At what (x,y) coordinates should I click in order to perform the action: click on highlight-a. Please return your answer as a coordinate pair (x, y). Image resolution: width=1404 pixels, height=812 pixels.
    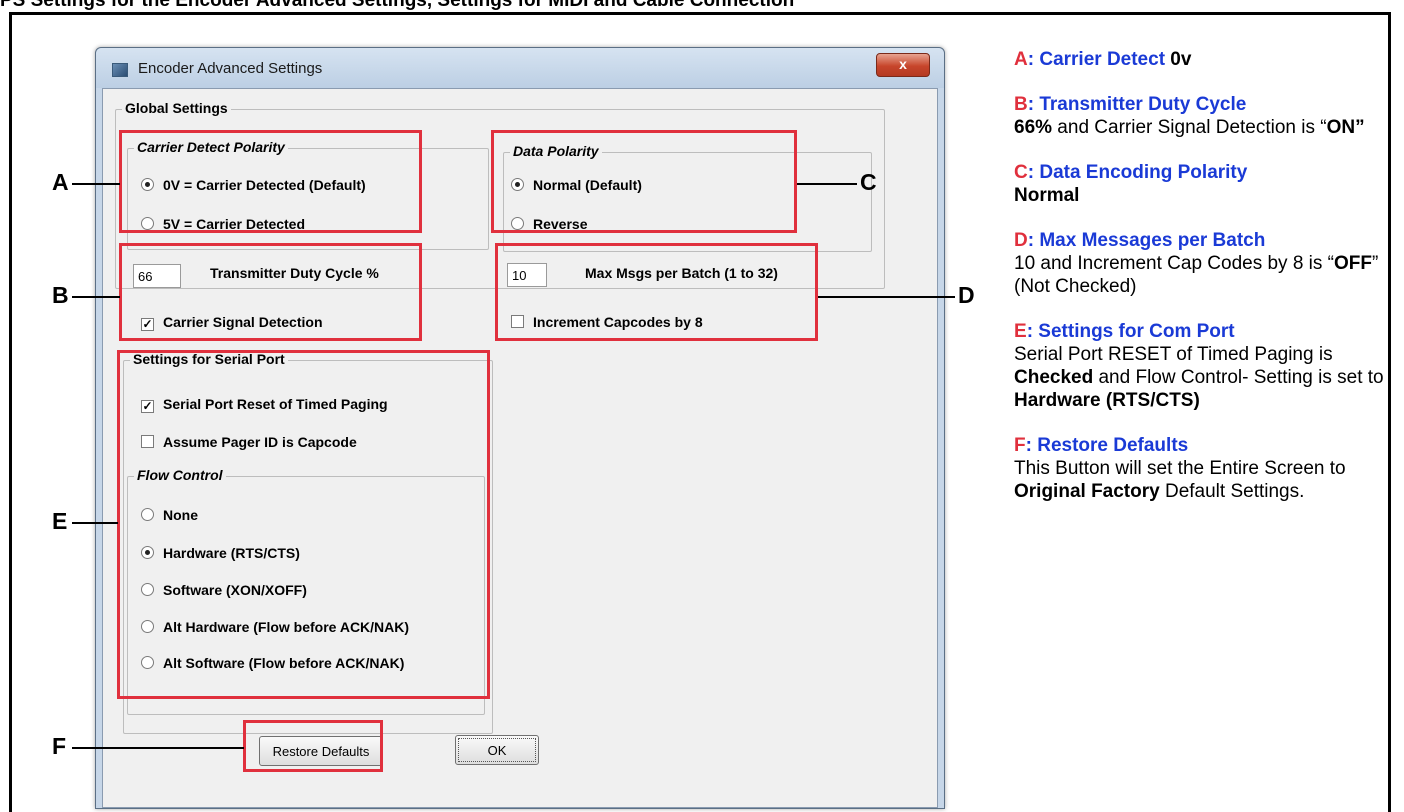
    Looking at the image, I should click on (270, 181).